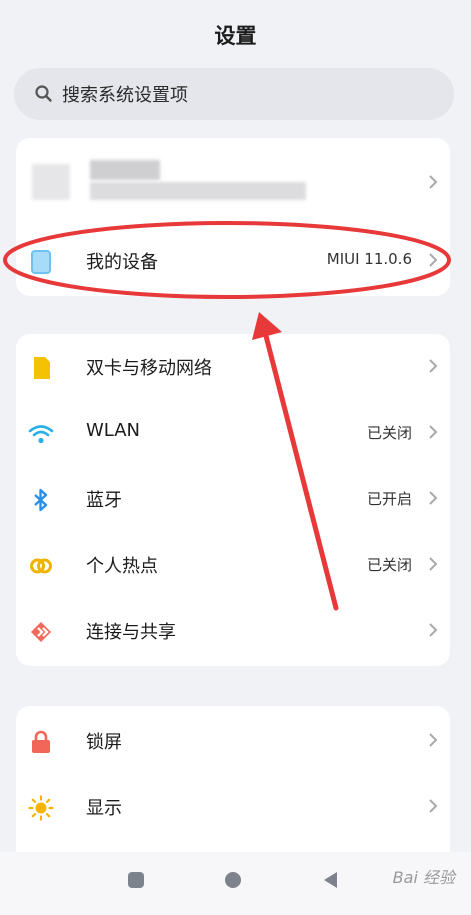  Describe the element at coordinates (267, 326) in the screenshot. I see `annotation-arrowhead` at that location.